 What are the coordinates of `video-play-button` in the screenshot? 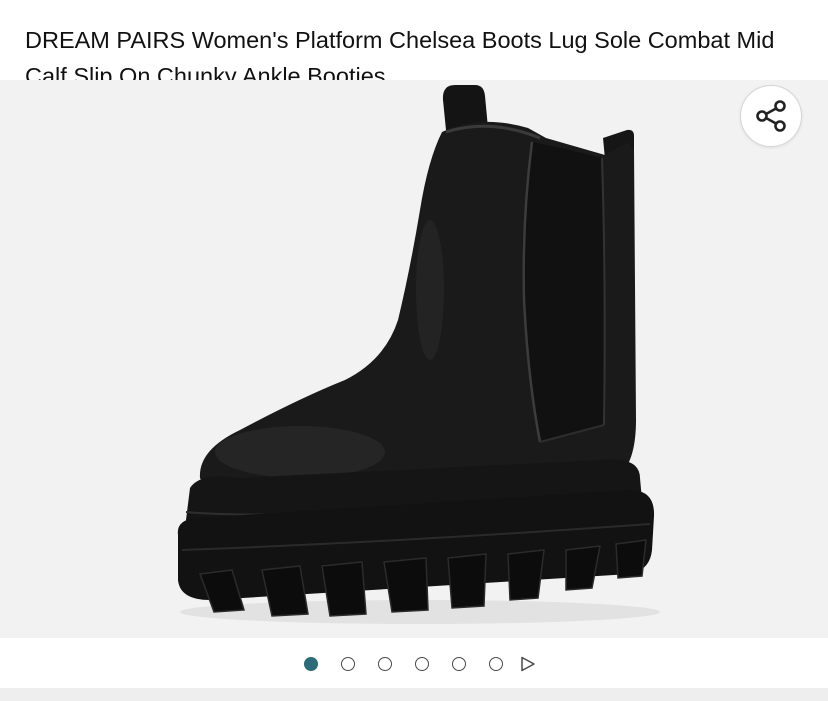 It's located at (528, 664).